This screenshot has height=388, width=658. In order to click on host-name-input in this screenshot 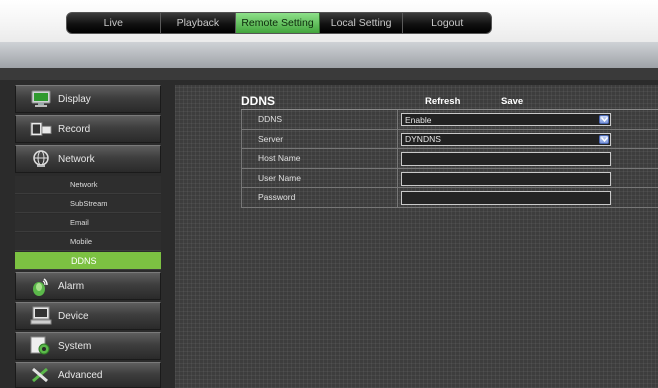, I will do `click(506, 159)`.